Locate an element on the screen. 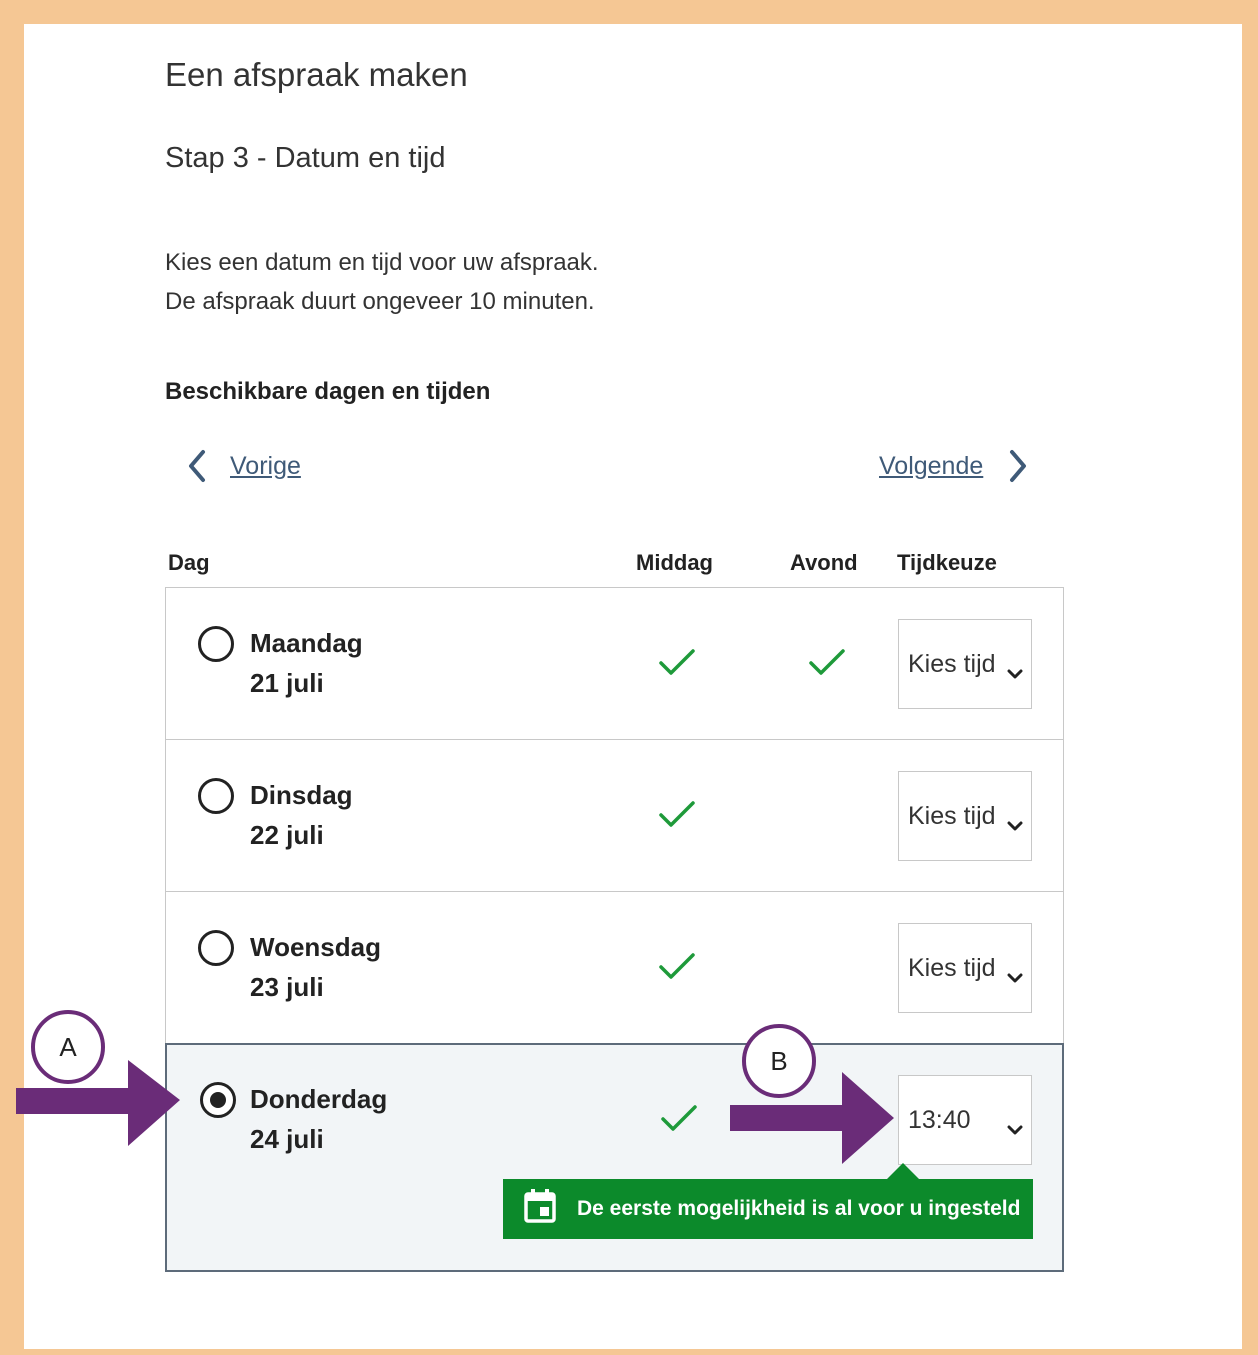 This screenshot has height=1355, width=1258. next-link-label: Volgende is located at coordinates (931, 466).